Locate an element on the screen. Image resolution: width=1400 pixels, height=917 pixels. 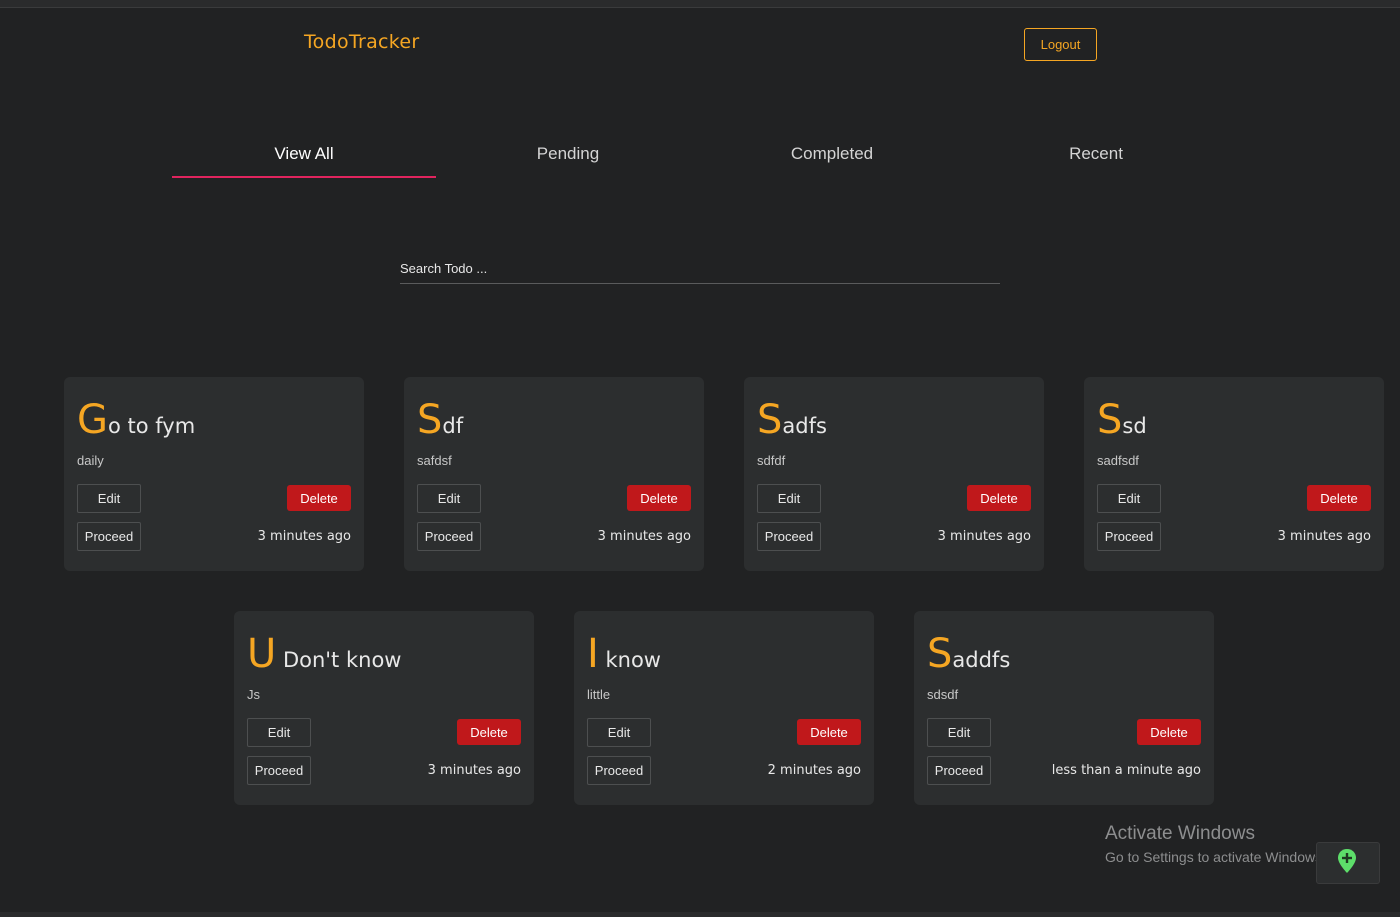
tab-recent: Recent is located at coordinates (1096, 155).